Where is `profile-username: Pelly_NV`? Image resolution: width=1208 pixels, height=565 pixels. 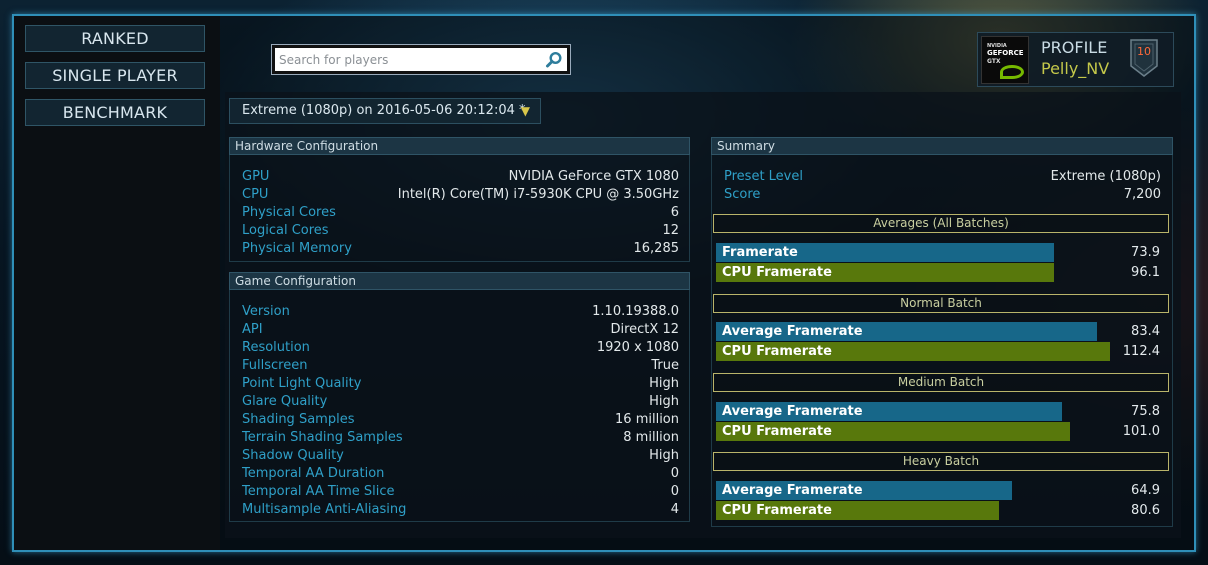 profile-username: Pelly_NV is located at coordinates (1075, 68).